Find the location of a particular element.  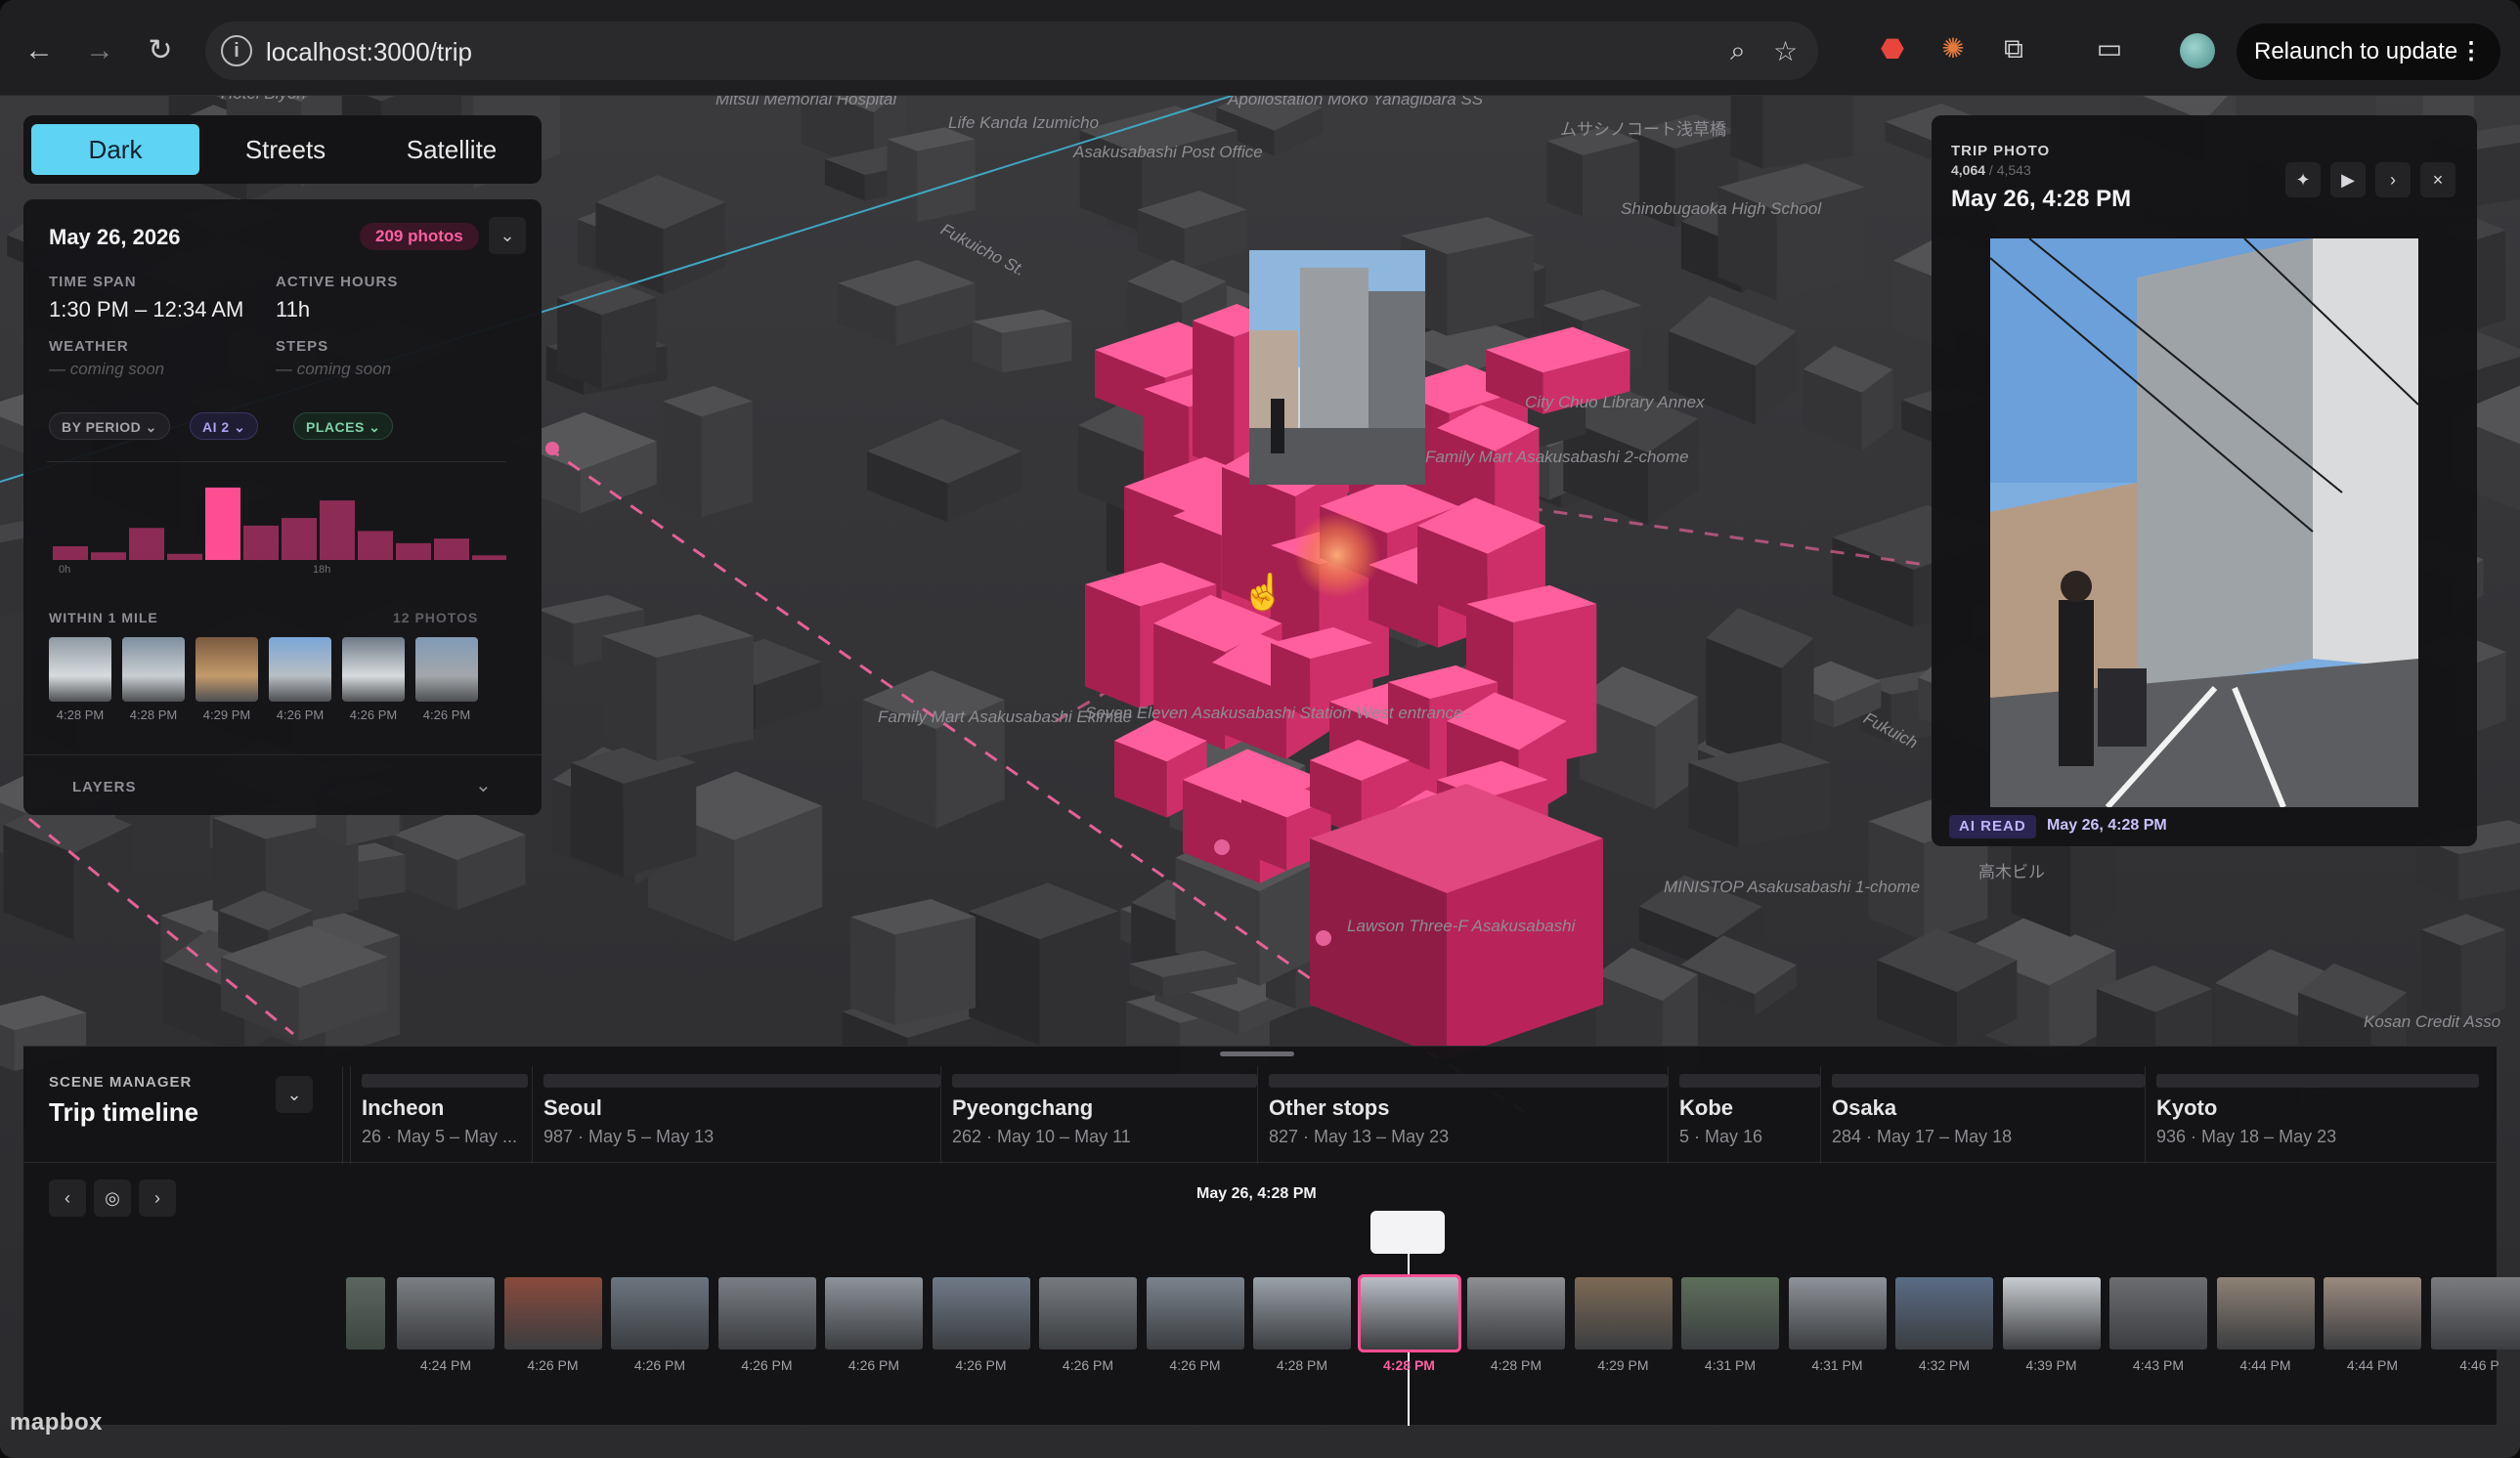

day-date: May 26, 2026 is located at coordinates (115, 237).